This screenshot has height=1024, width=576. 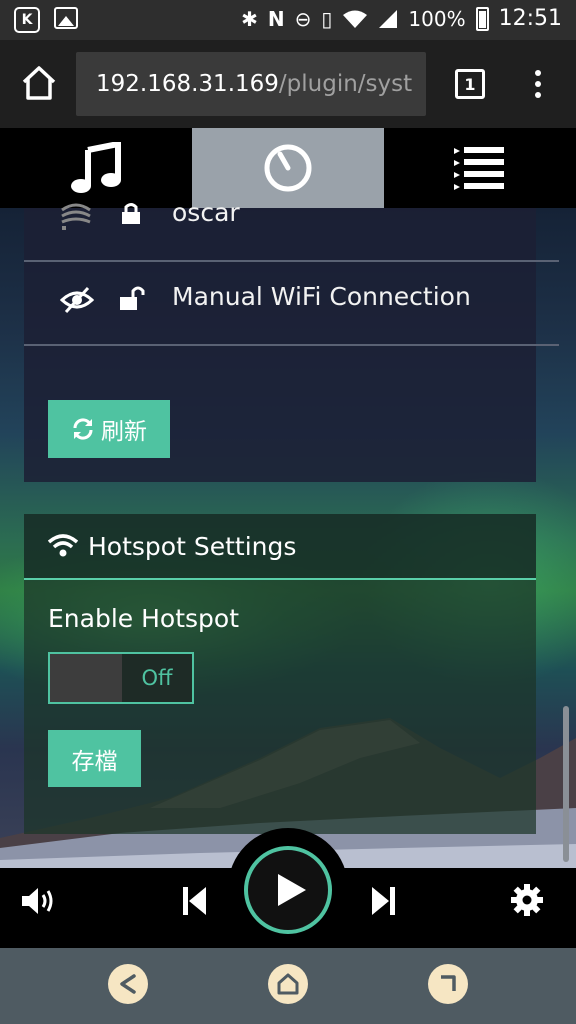 I want to click on refresh-label: 刷新, so click(x=124, y=432).